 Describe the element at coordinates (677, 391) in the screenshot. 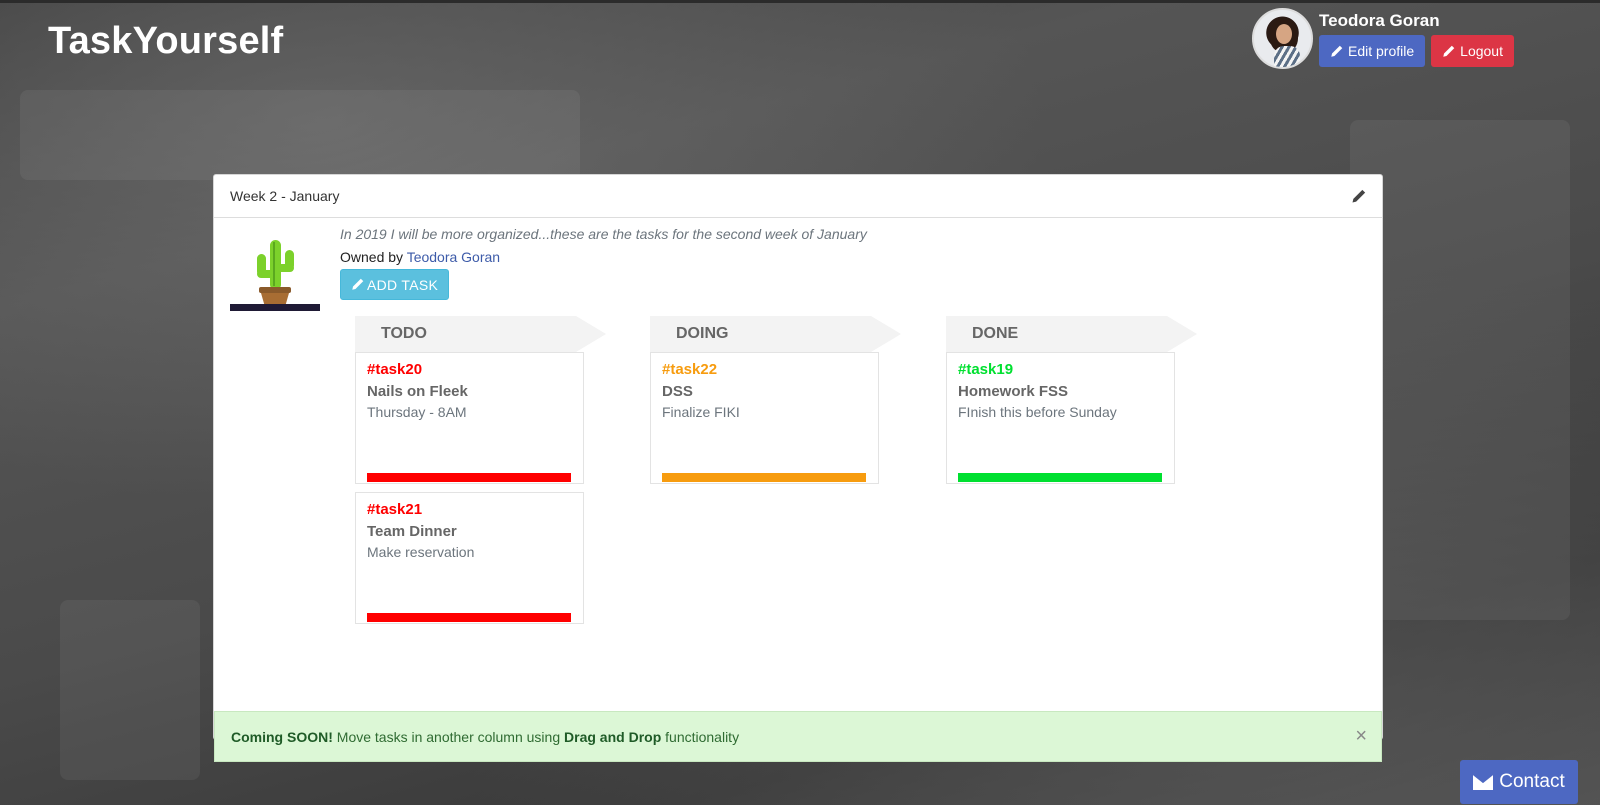

I see `task-title: DSS` at that location.